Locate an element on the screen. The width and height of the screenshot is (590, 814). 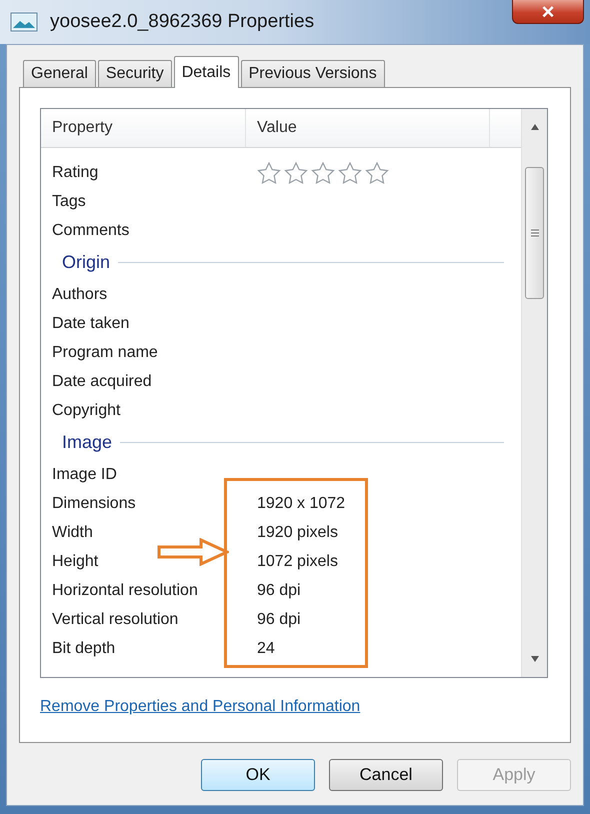
tab: Security is located at coordinates (135, 74).